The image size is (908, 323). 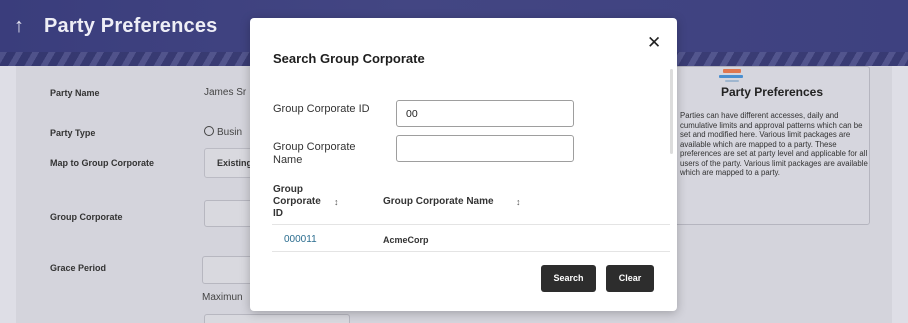 I want to click on maximum-input, so click(x=277, y=318).